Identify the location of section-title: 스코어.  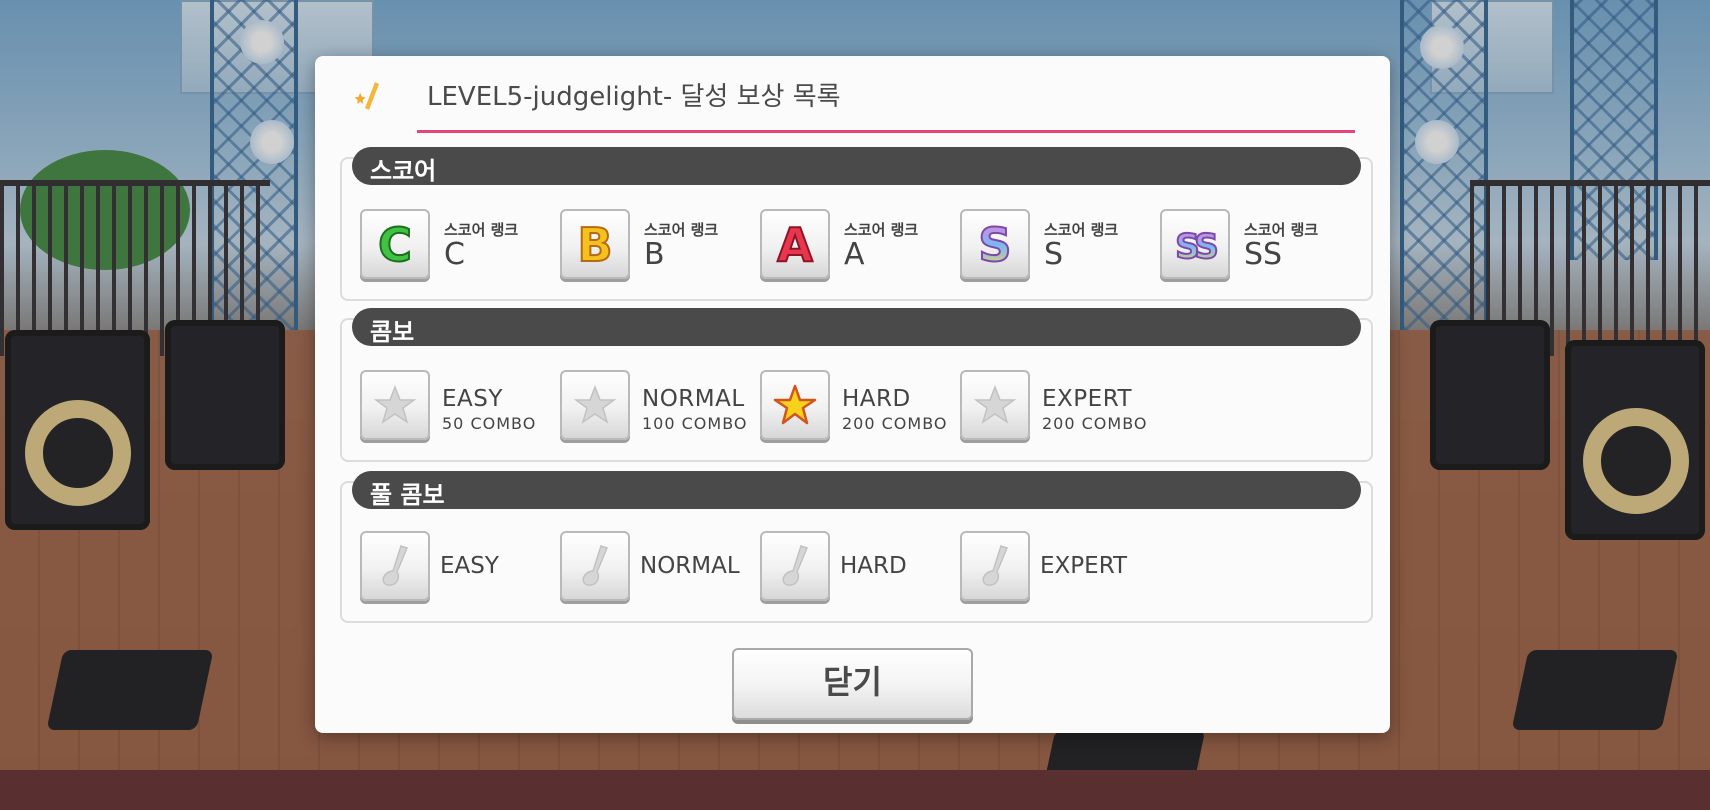
(403, 171).